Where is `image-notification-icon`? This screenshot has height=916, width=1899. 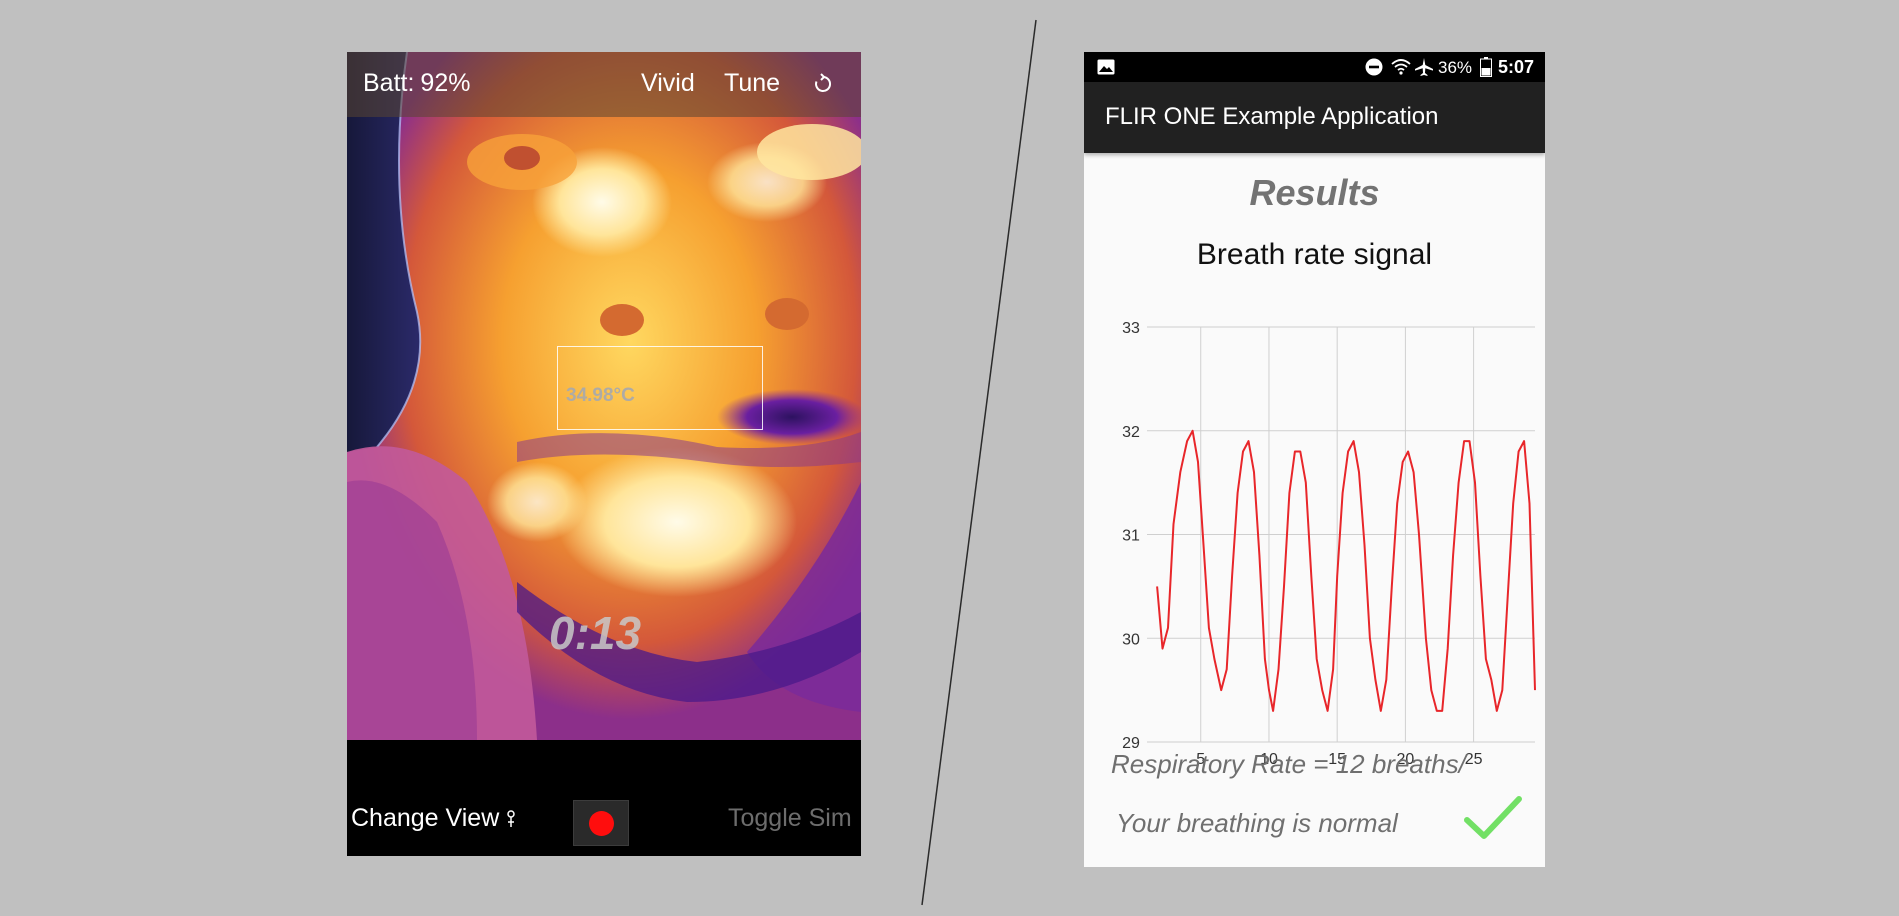 image-notification-icon is located at coordinates (1106, 67).